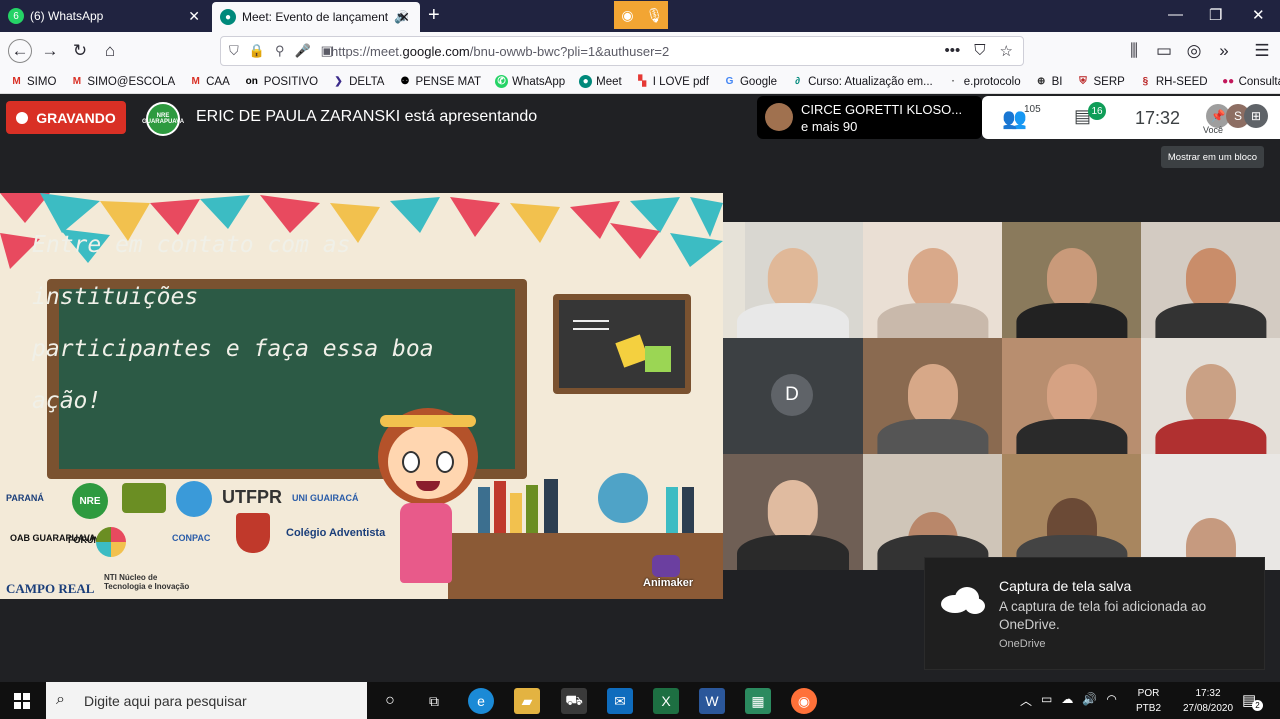 Image resolution: width=1280 pixels, height=719 pixels. What do you see at coordinates (1022, 644) in the screenshot?
I see `toast-source: OneDrive` at bounding box center [1022, 644].